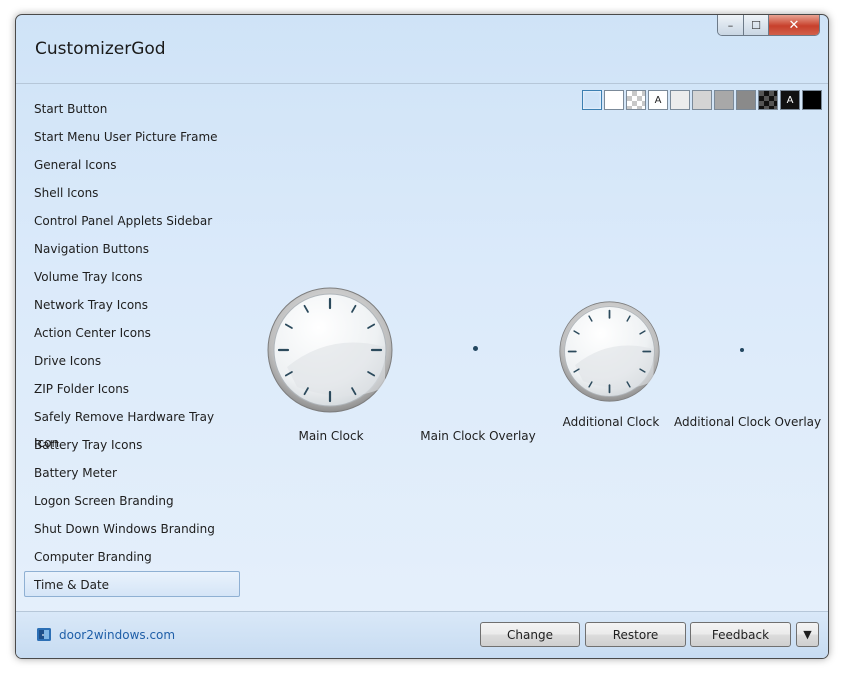 The width and height of the screenshot is (845, 675). Describe the element at coordinates (44, 634) in the screenshot. I see `door2windows-logo-icon` at that location.